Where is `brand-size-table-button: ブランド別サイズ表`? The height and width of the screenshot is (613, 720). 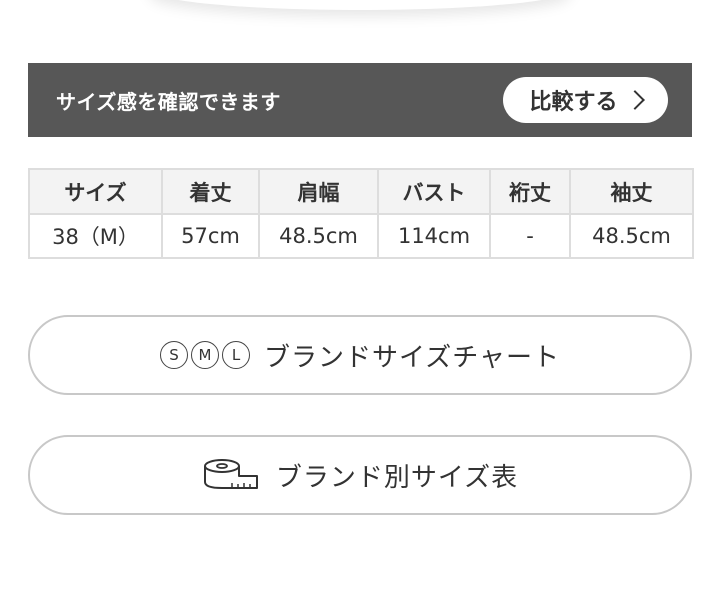
brand-size-table-button: ブランド別サイズ表 is located at coordinates (360, 475).